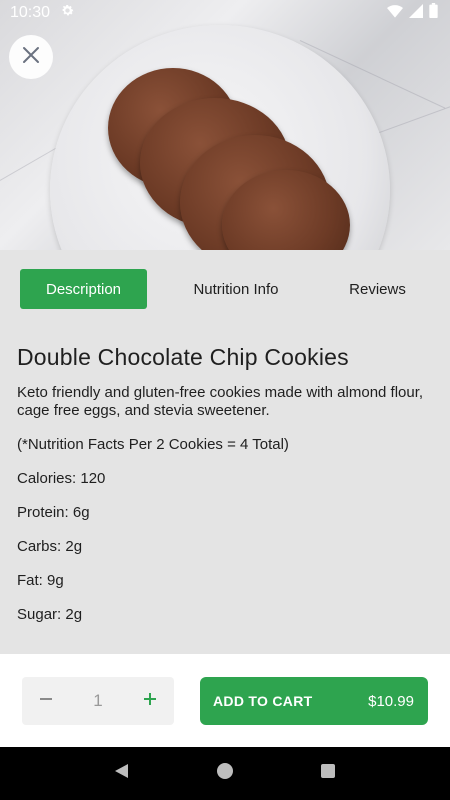 The image size is (450, 800). Describe the element at coordinates (395, 13) in the screenshot. I see `wifi-icon` at that location.